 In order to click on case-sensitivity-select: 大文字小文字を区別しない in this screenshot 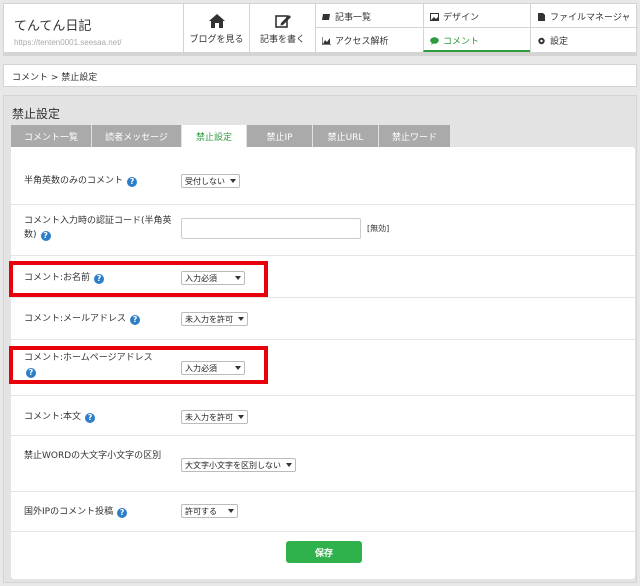, I will do `click(238, 465)`.